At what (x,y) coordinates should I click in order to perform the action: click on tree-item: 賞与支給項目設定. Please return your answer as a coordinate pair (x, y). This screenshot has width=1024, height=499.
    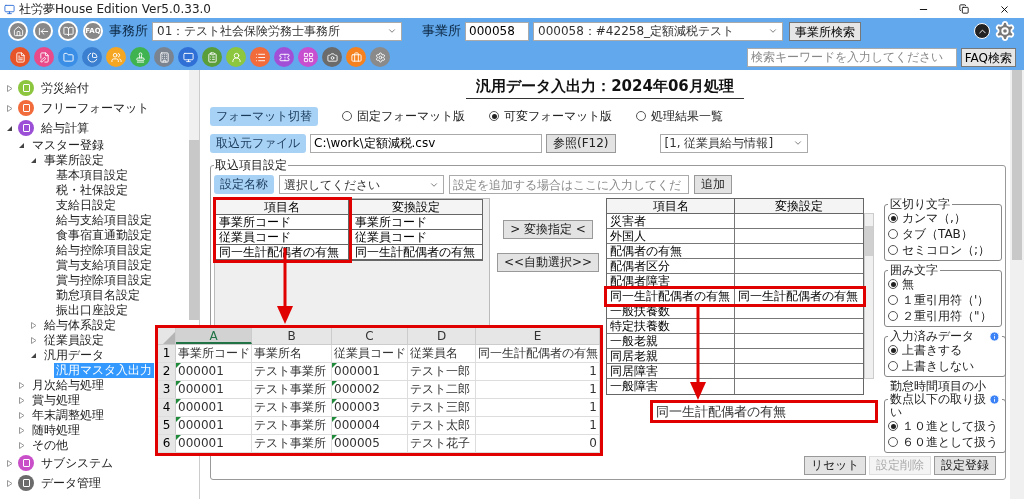
    Looking at the image, I should click on (104, 265).